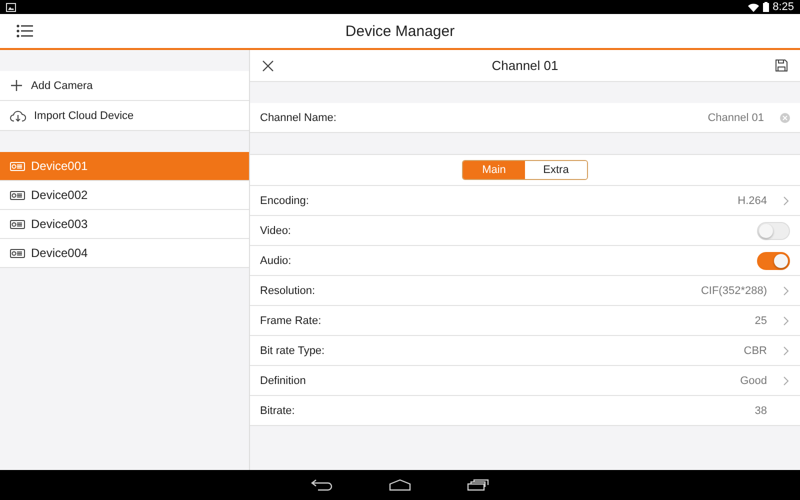  I want to click on setting-value: H.264, so click(752, 200).